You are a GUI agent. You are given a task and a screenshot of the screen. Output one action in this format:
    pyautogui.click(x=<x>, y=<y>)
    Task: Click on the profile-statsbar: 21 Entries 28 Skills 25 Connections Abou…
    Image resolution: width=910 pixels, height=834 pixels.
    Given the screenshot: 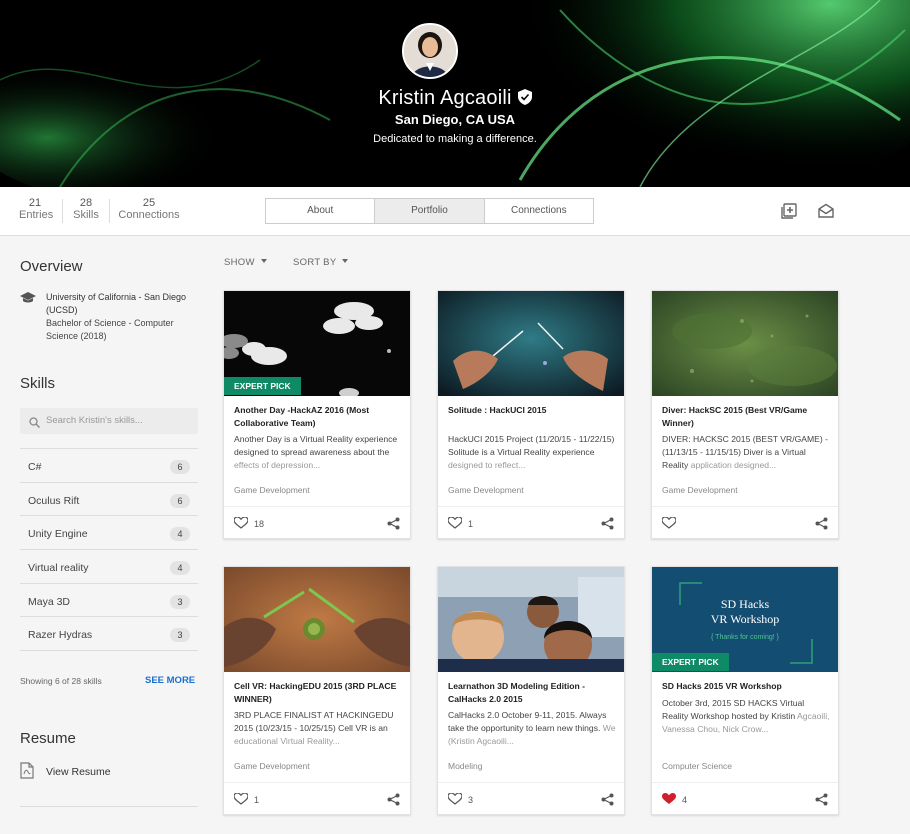 What is the action you would take?
    pyautogui.click(x=455, y=211)
    